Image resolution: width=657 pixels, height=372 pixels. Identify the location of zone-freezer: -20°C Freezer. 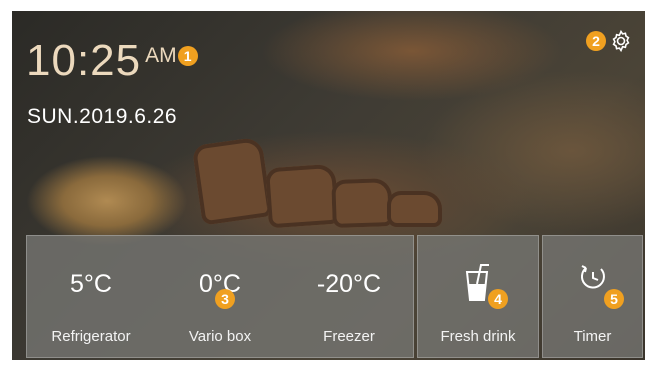
(349, 296).